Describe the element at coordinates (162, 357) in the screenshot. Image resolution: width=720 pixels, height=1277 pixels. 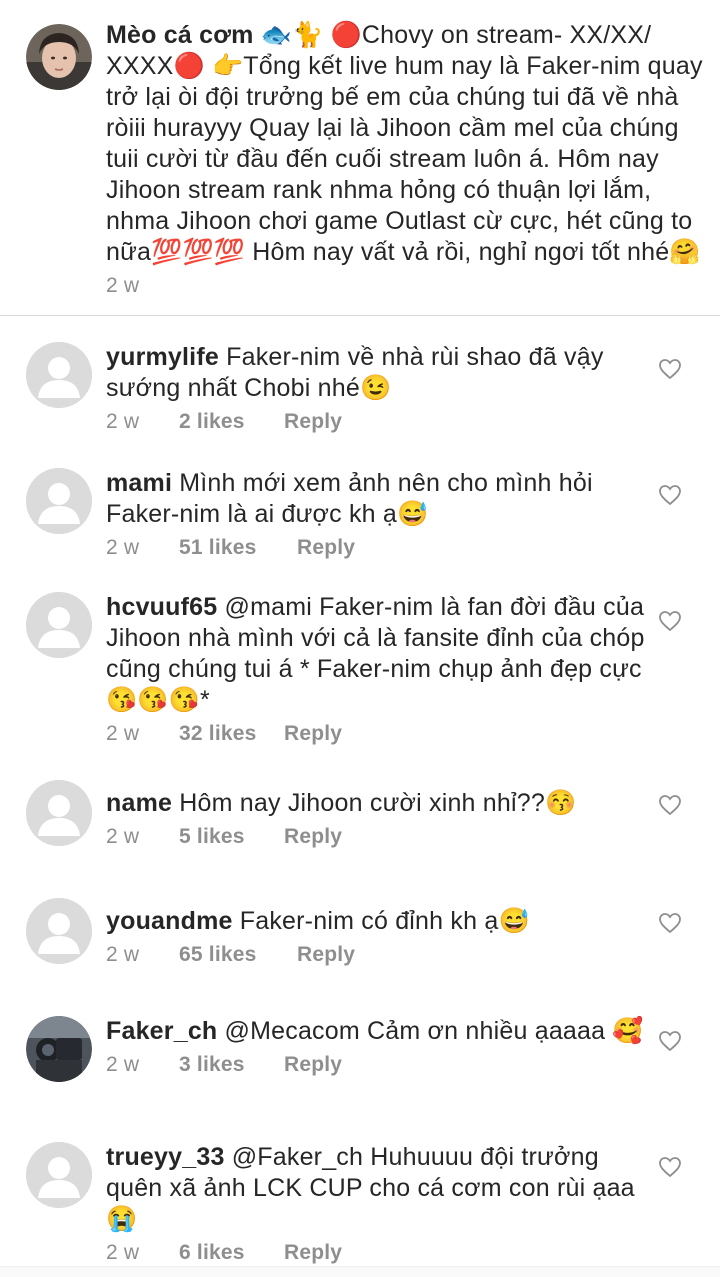
I see `comment-username: yurmylife` at that location.